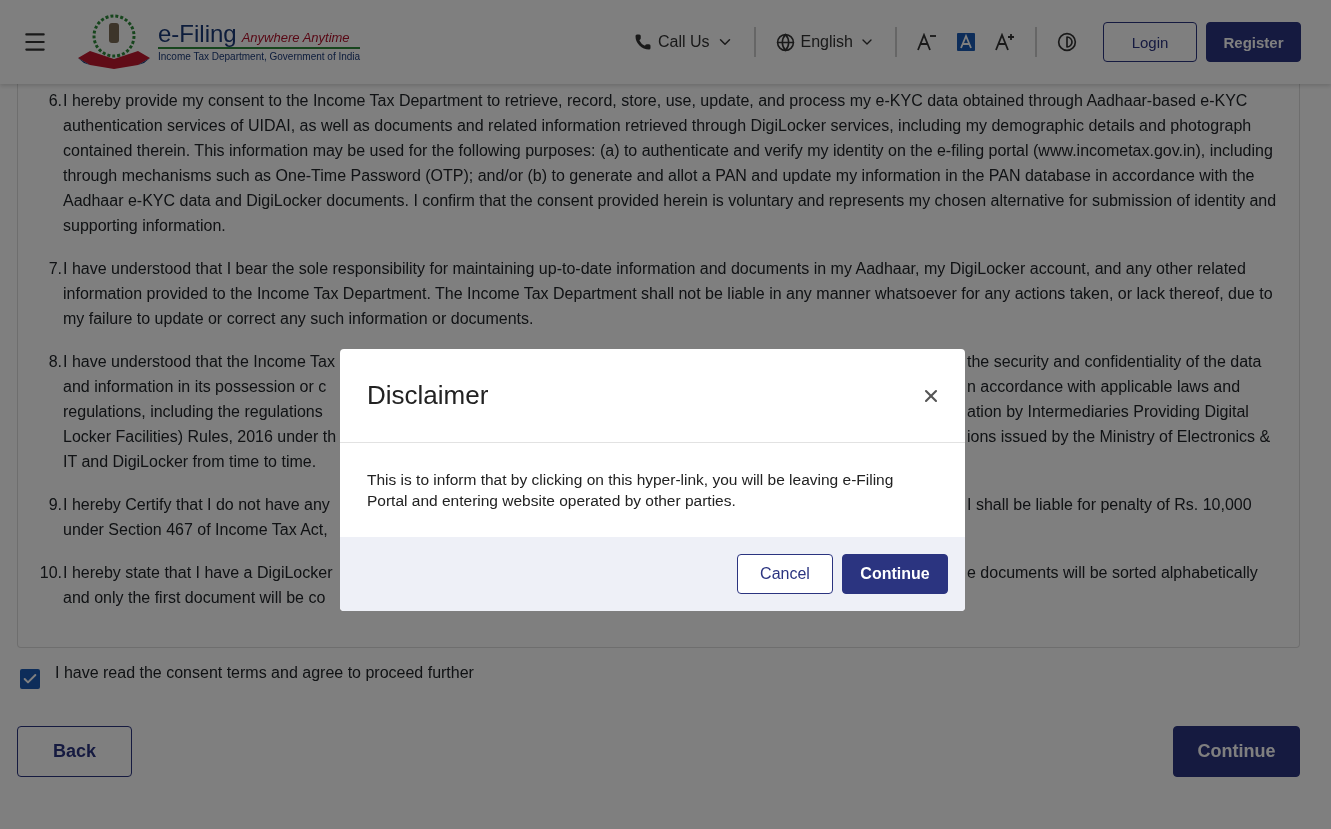 Image resolution: width=1331 pixels, height=829 pixels. I want to click on font-size-default-icon, so click(966, 42).